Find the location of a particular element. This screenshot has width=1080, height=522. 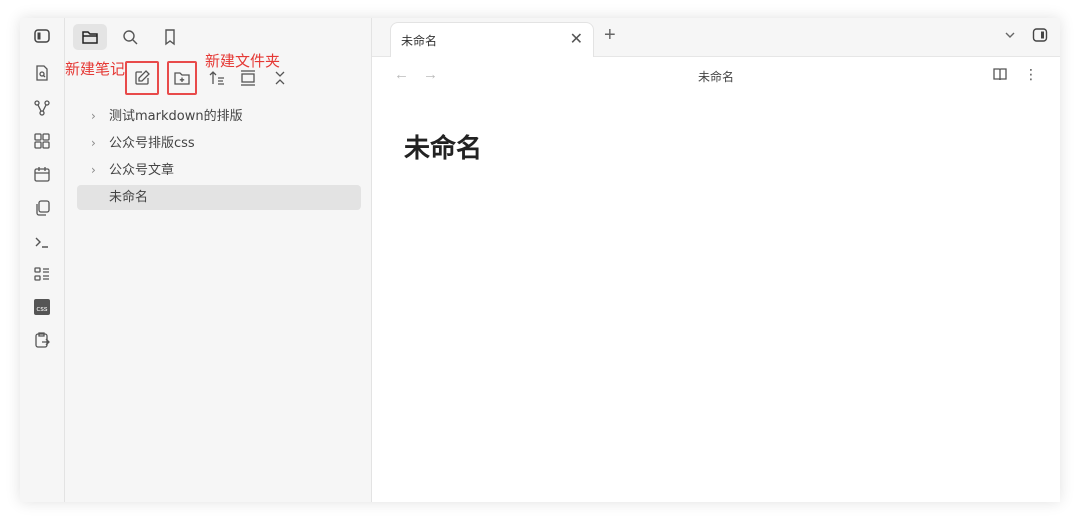

sidebar-tab-strip is located at coordinates (130, 37).